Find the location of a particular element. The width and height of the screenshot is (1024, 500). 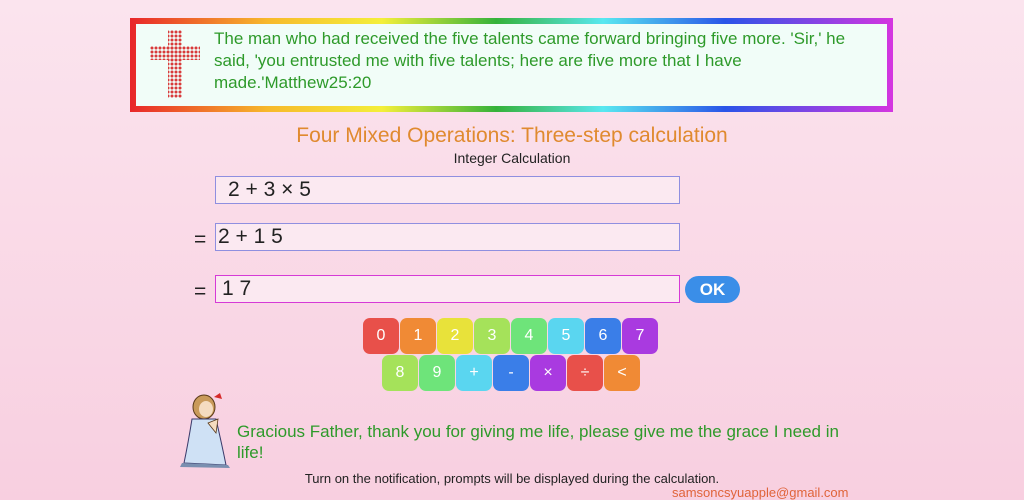

key-3: 3 is located at coordinates (492, 336).